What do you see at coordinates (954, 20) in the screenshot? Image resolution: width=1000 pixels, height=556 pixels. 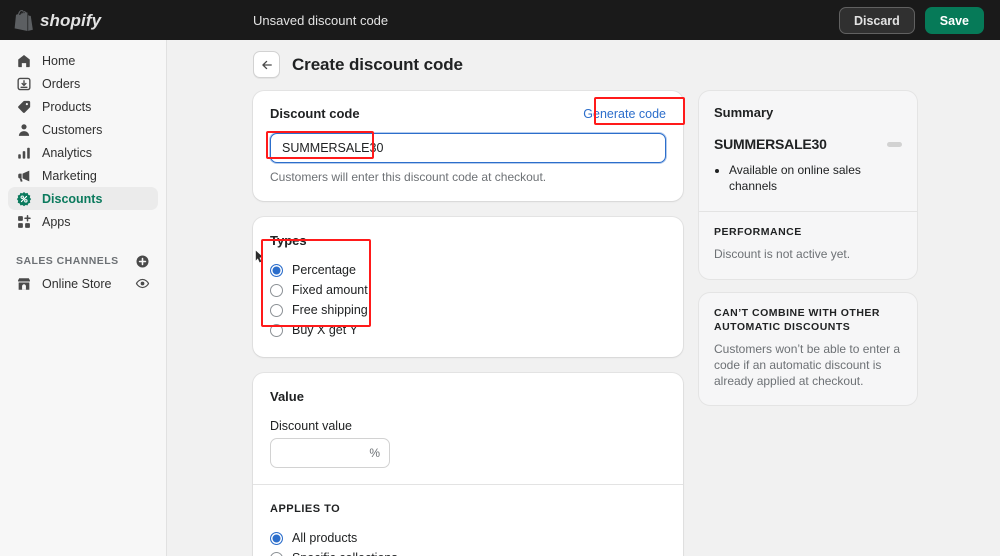 I see `save-button: Save` at bounding box center [954, 20].